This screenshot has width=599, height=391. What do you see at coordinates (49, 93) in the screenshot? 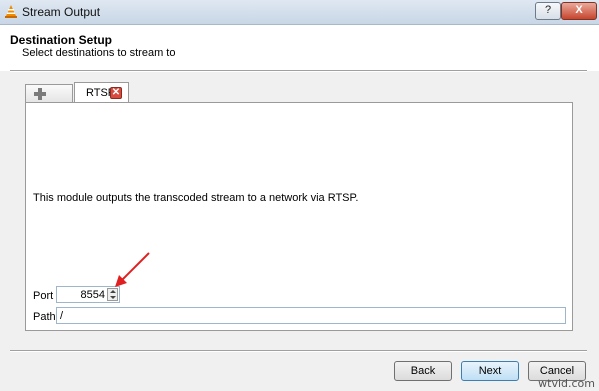
I see `tab-add-destination` at bounding box center [49, 93].